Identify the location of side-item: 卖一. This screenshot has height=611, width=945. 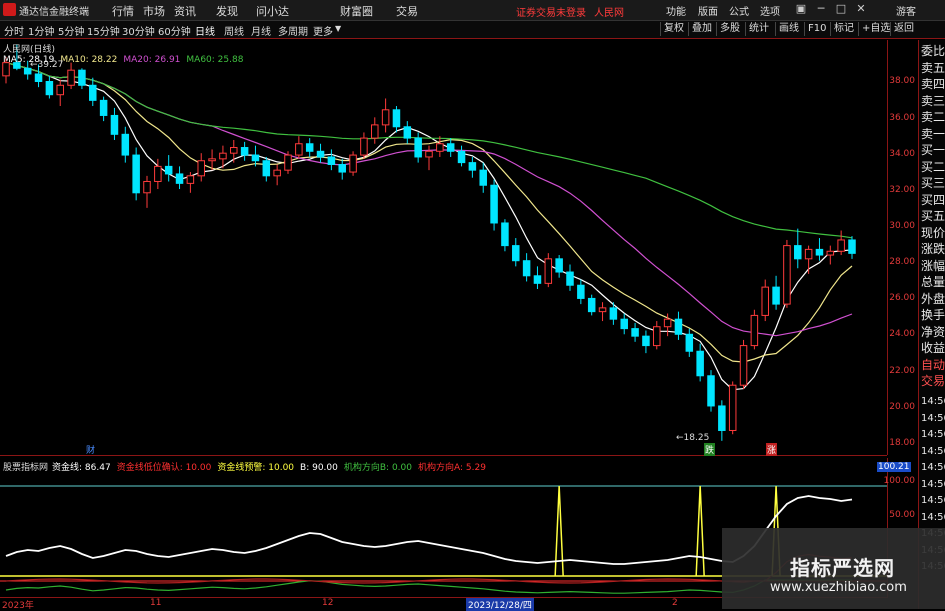
(933, 133).